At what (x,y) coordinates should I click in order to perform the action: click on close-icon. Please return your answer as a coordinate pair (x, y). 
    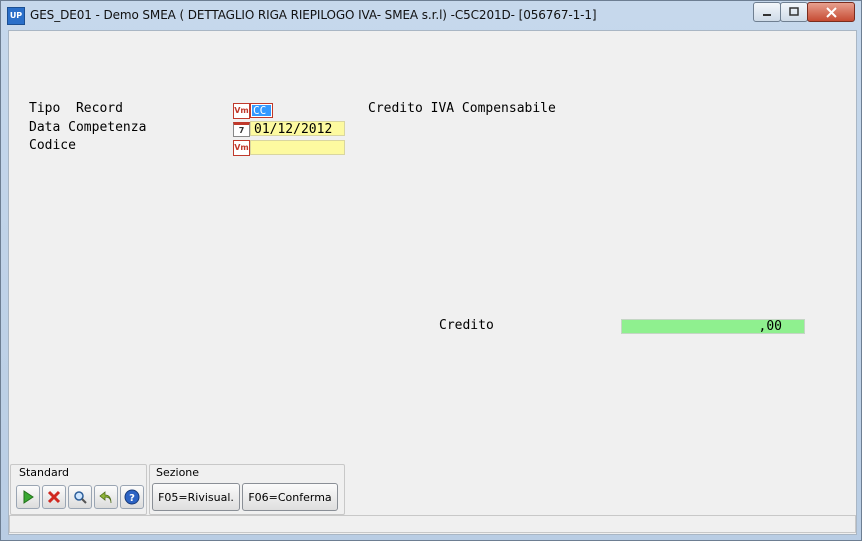
    Looking at the image, I should click on (831, 12).